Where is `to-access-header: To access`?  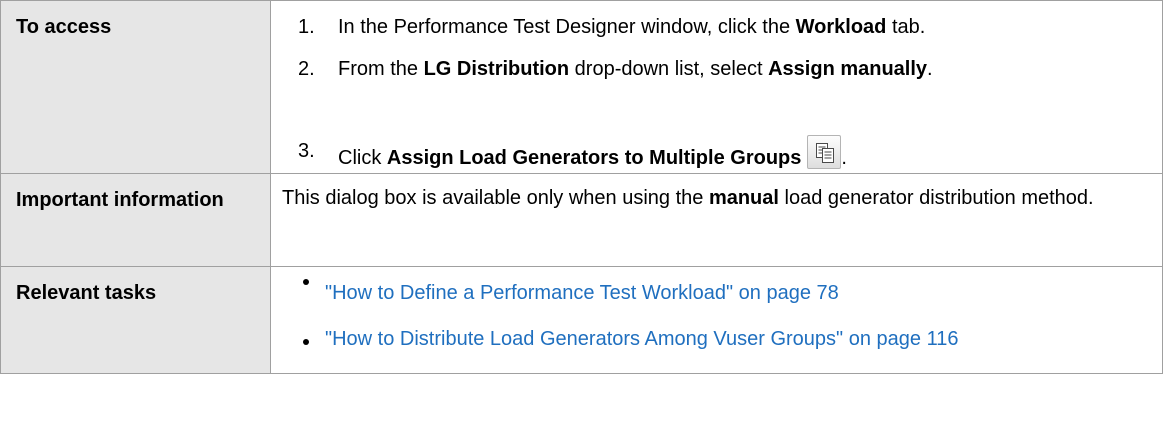 to-access-header: To access is located at coordinates (135, 87).